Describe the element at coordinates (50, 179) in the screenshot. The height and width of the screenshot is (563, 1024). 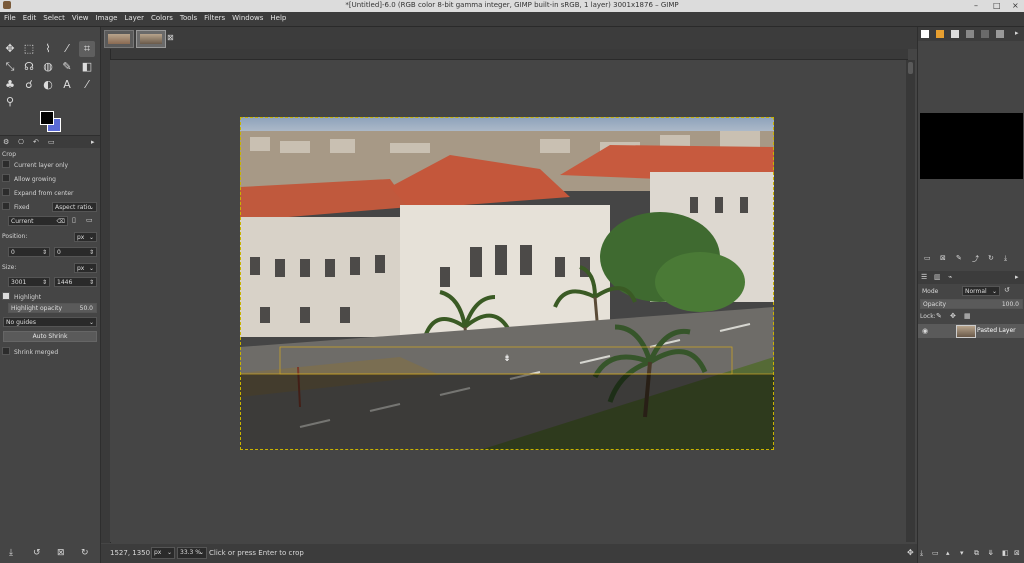
I see `allow-growing-checkbox: Allow growing` at that location.